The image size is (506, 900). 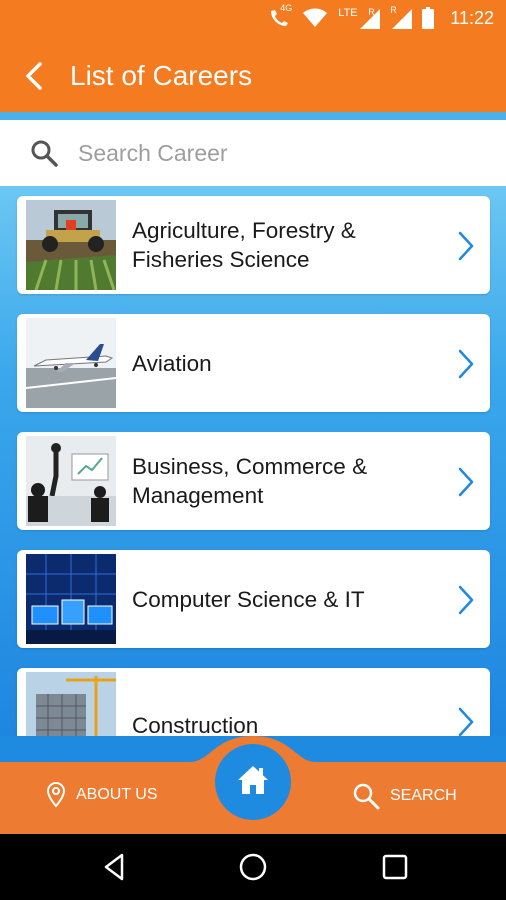 I want to click on career-label: Computer Science & IT, so click(x=248, y=599).